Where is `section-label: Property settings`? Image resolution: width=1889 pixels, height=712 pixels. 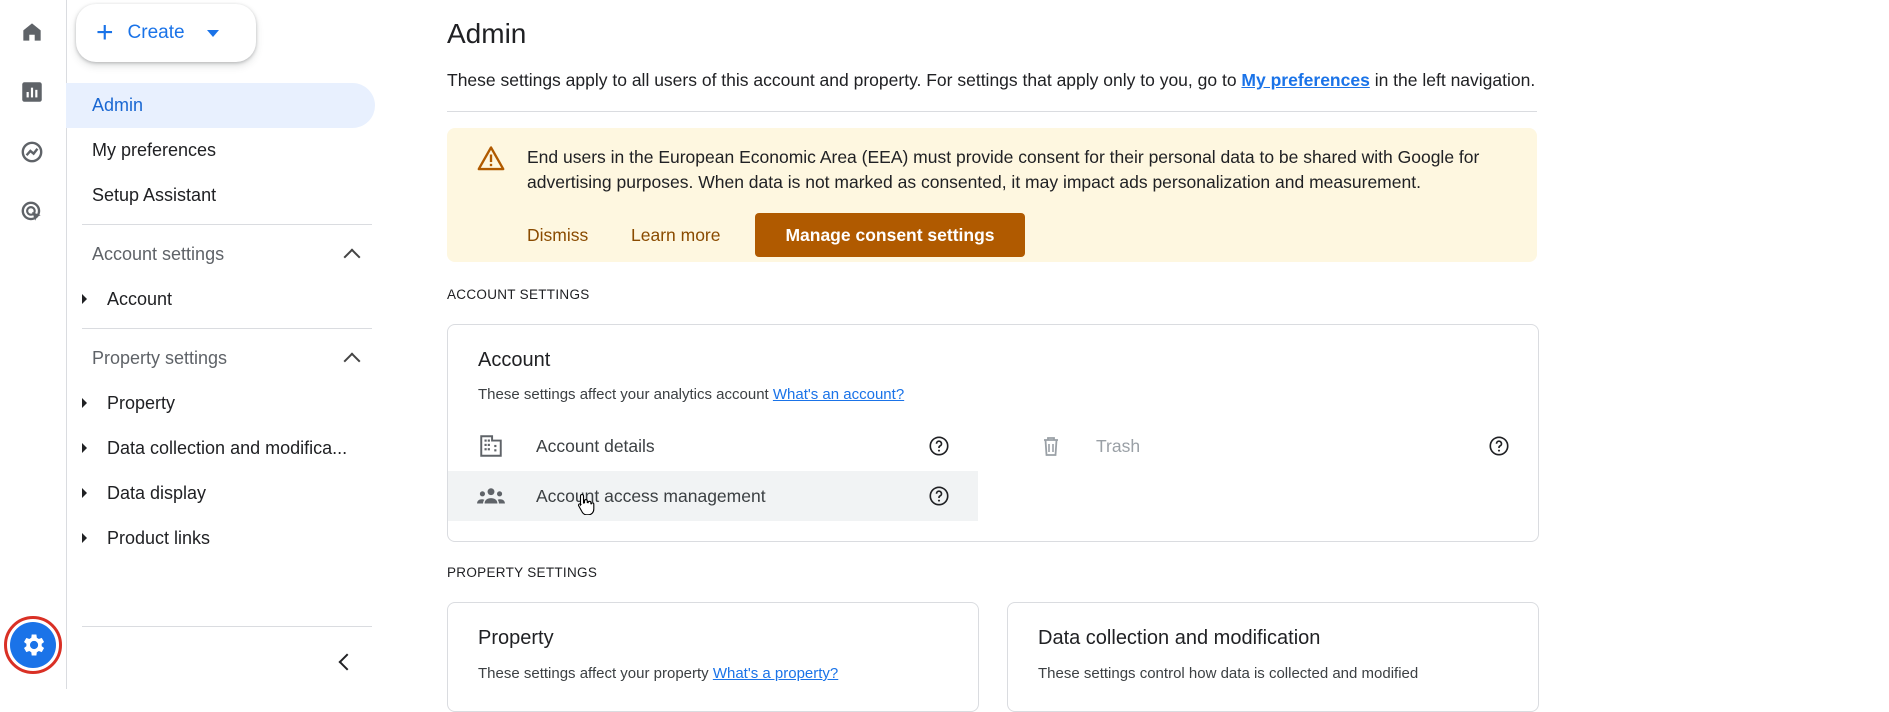
section-label: Property settings is located at coordinates (160, 357).